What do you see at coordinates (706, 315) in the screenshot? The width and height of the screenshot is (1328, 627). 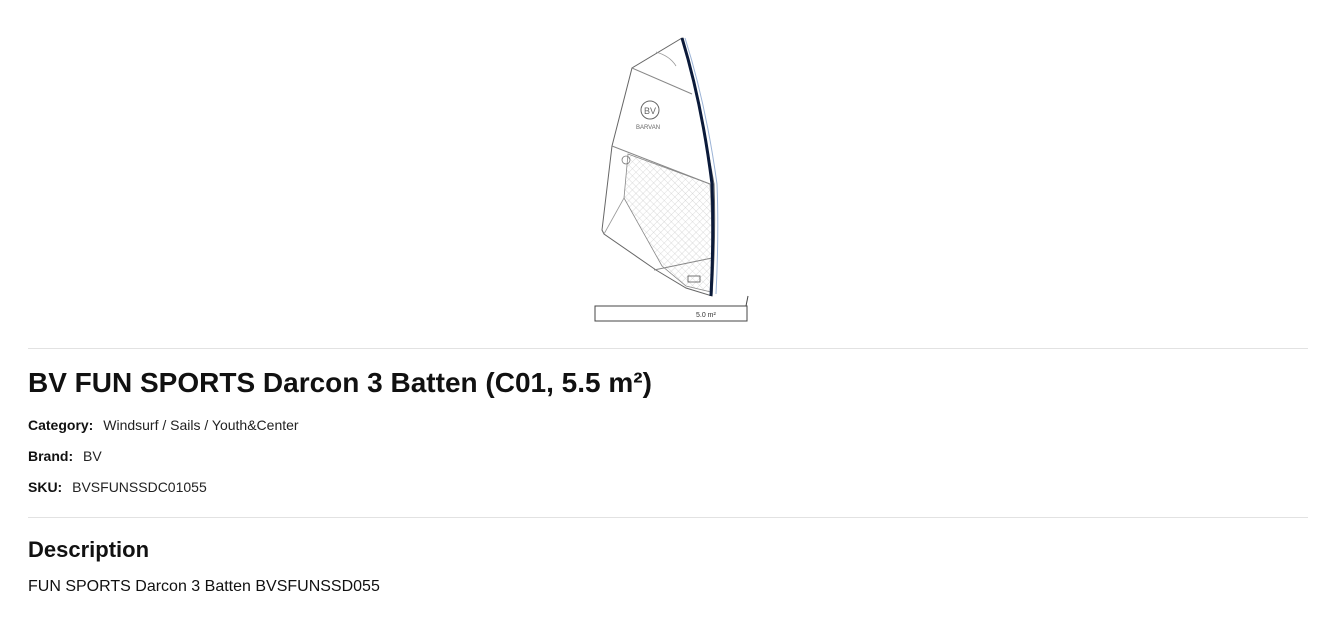 I see `sail-size-label: 5.0 m²` at bounding box center [706, 315].